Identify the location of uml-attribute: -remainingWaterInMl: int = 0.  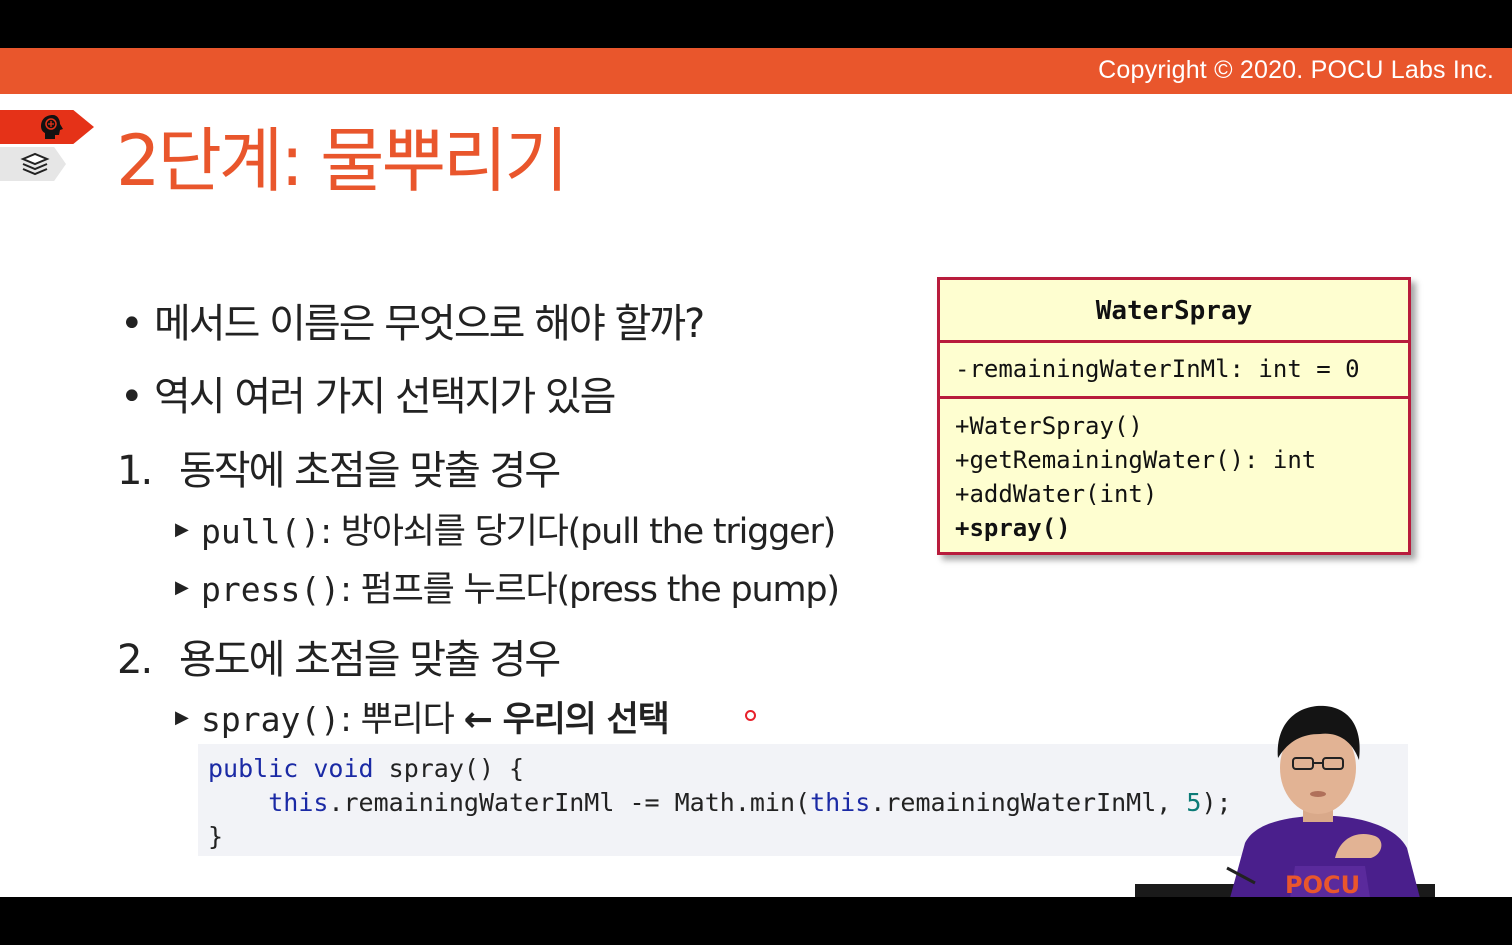
(1174, 371).